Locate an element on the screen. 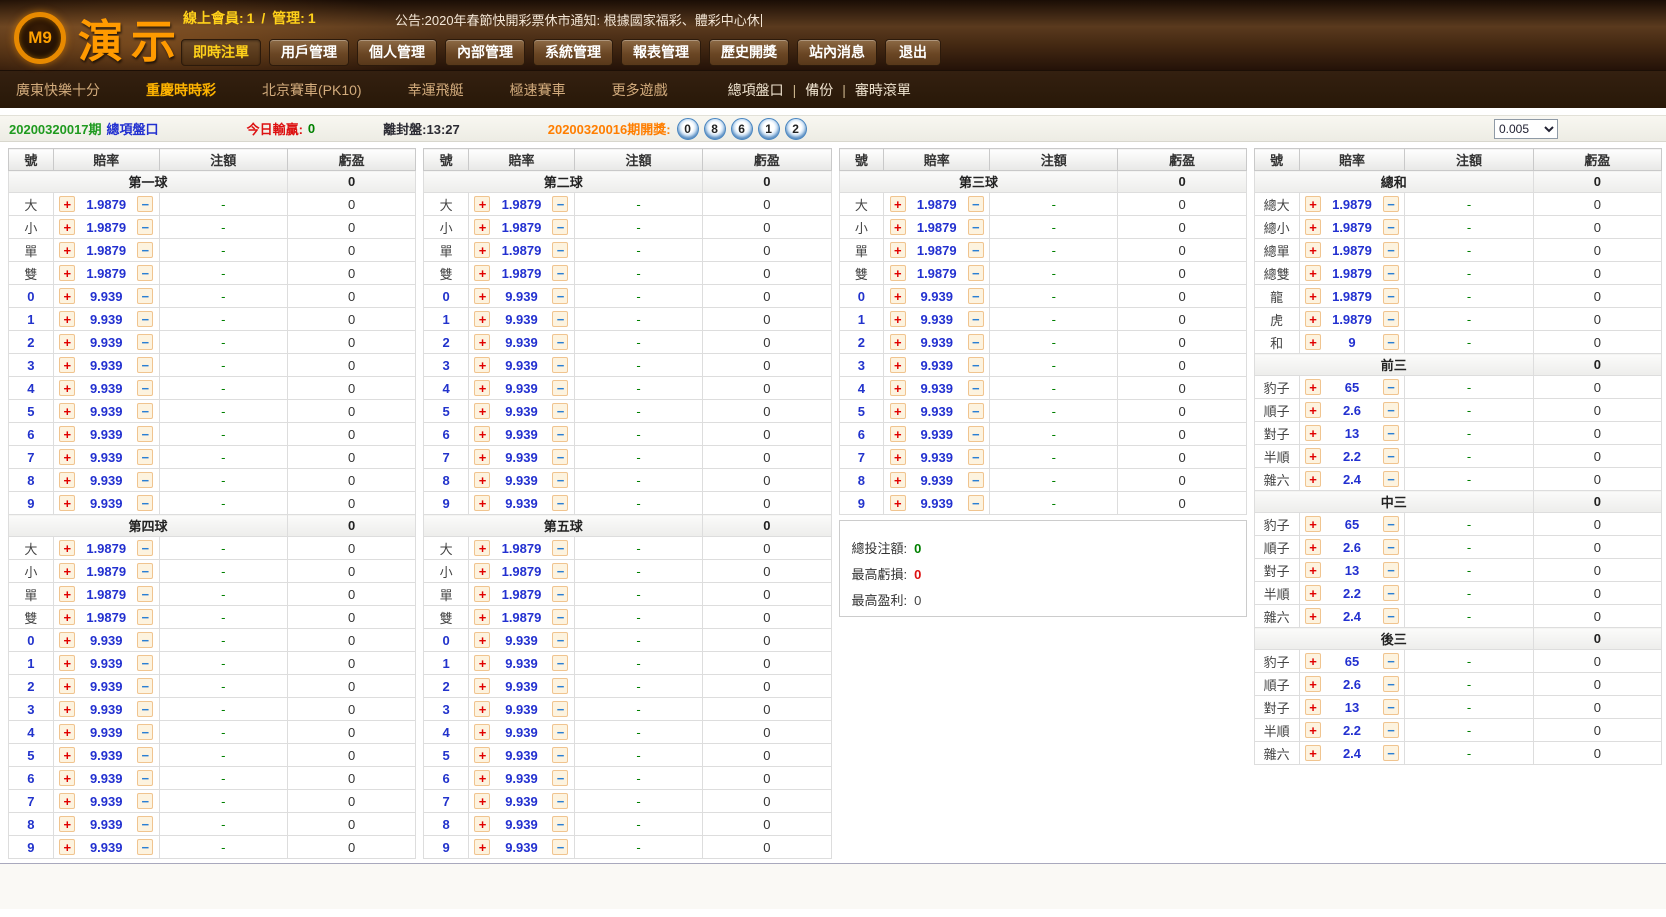 The image size is (1666, 917). subnav-link: 總項盤口 is located at coordinates (756, 90).